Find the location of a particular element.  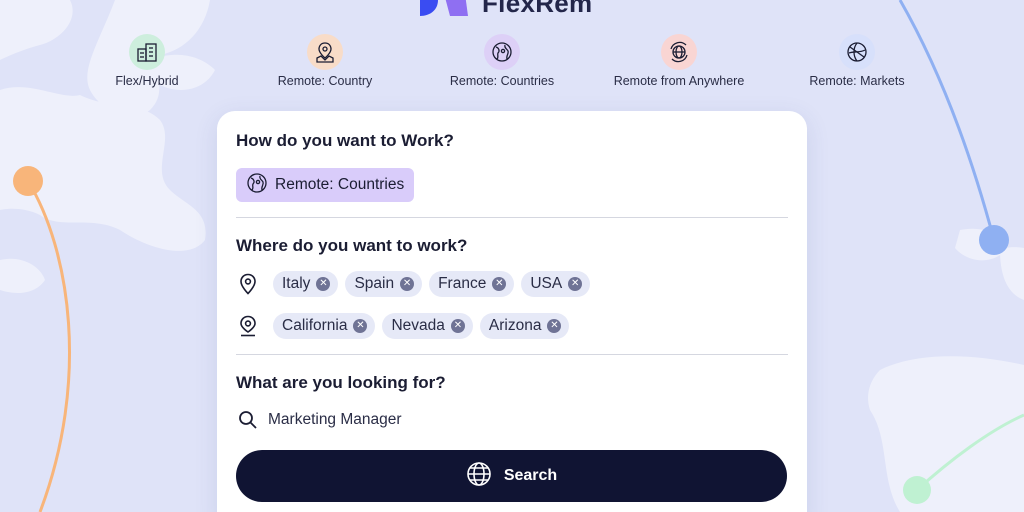

selected-work-type-chip: Remote: Countries is located at coordinates (325, 185).